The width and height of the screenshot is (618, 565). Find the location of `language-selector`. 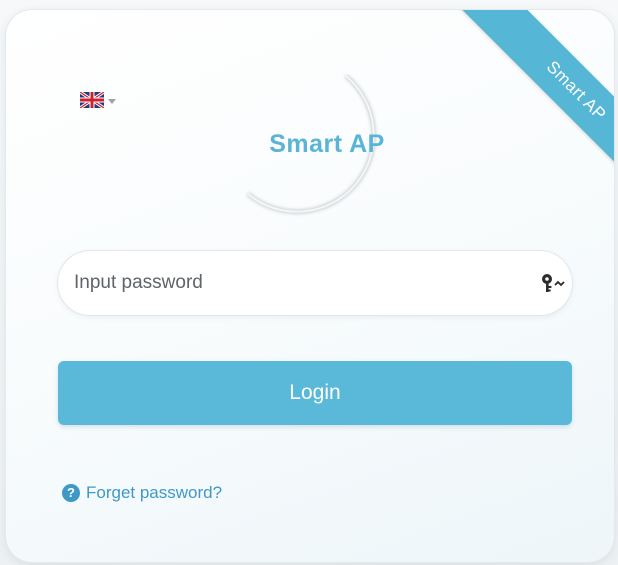

language-selector is located at coordinates (98, 100).